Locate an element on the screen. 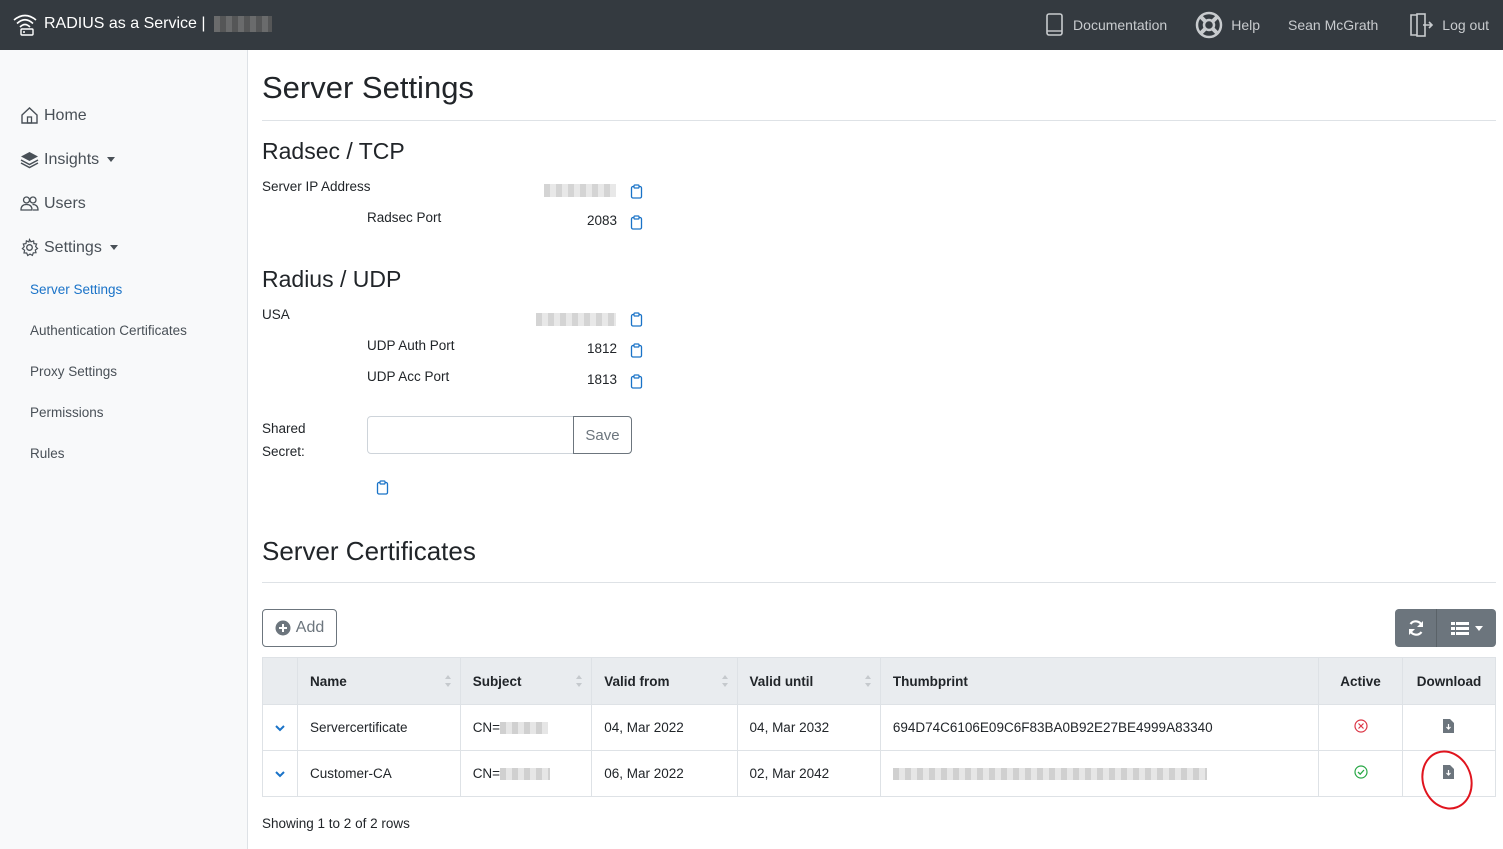 The height and width of the screenshot is (849, 1503). radsec-port-label: Radsec Port is located at coordinates (404, 217).